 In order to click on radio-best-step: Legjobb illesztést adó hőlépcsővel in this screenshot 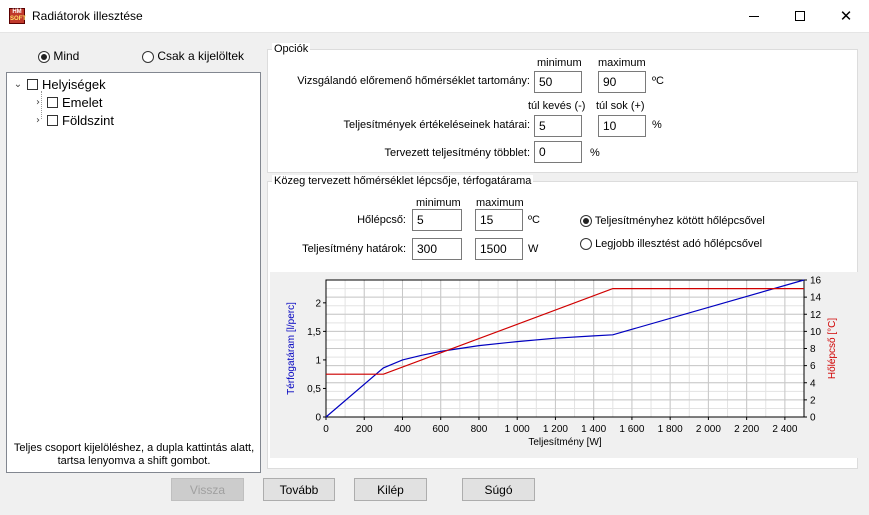, I will do `click(671, 244)`.